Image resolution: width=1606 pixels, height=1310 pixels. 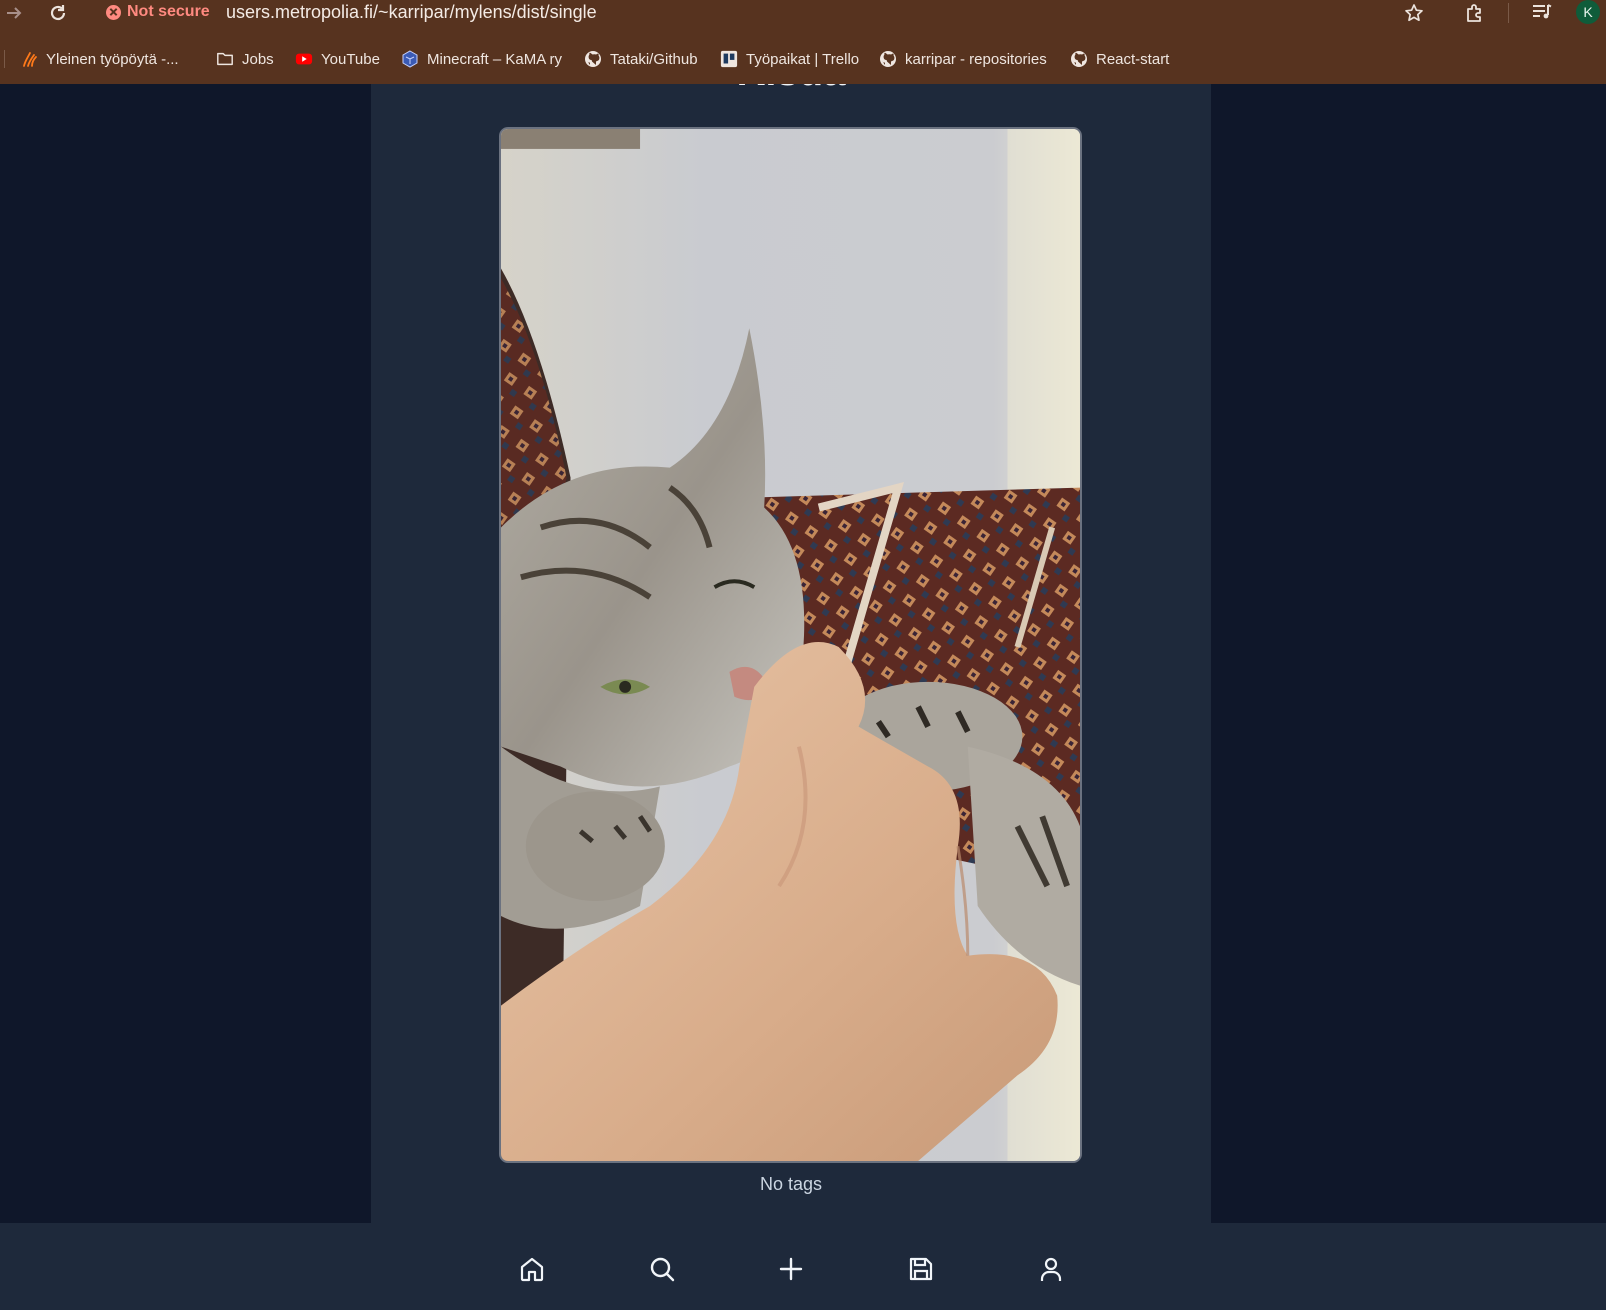 I want to click on nav-profile-button, so click(x=1051, y=1269).